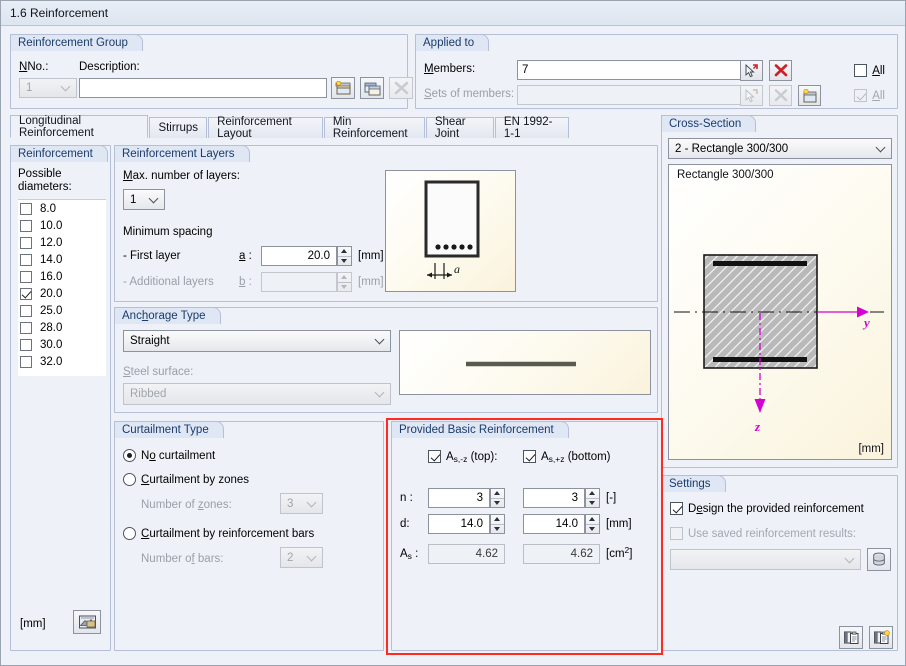  What do you see at coordinates (257, 394) in the screenshot?
I see `steel-surface-combo: Ribbed` at bounding box center [257, 394].